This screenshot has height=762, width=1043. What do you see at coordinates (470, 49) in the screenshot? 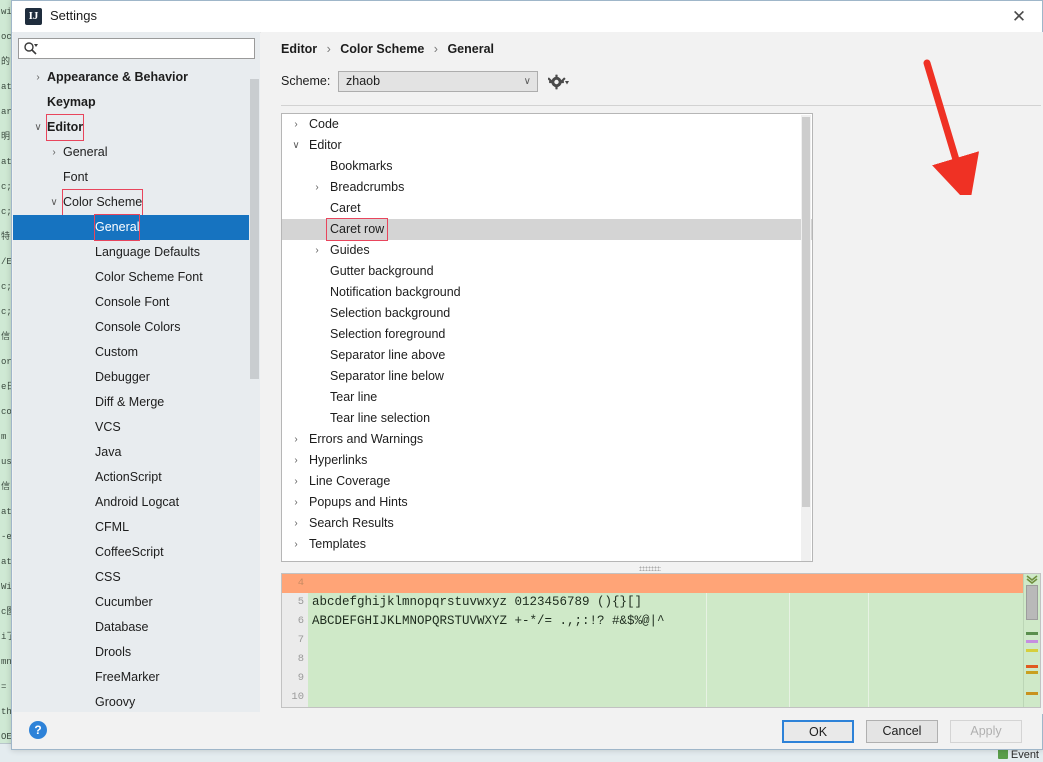
I see `breadcrumb-item-general: General` at bounding box center [470, 49].